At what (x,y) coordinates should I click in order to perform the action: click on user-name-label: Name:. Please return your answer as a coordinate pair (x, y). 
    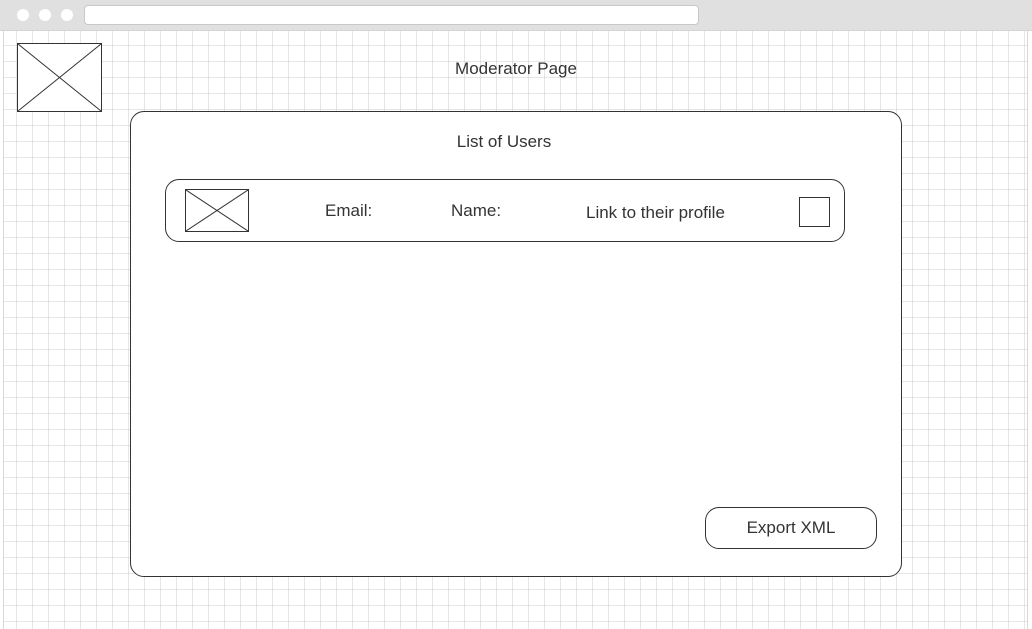
    Looking at the image, I should click on (476, 210).